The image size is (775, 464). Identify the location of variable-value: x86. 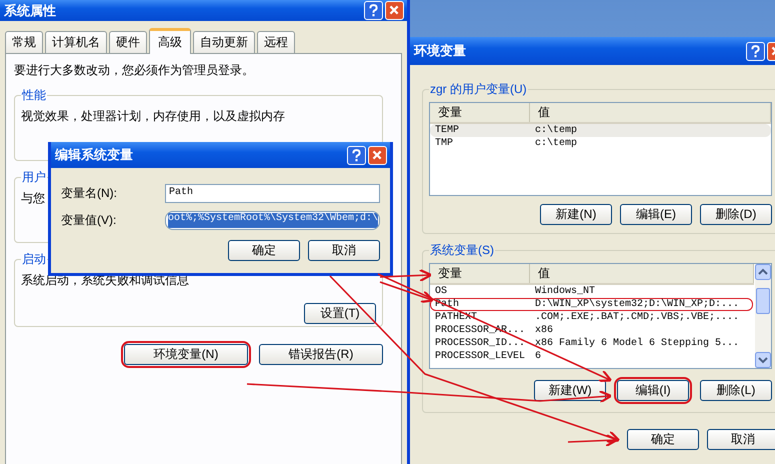
(544, 330).